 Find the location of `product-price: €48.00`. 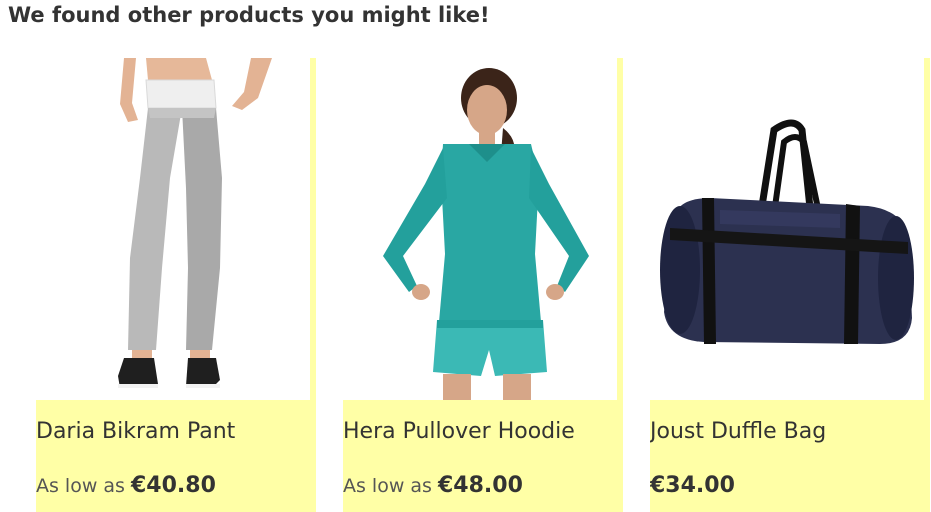

product-price: €48.00 is located at coordinates (480, 485).